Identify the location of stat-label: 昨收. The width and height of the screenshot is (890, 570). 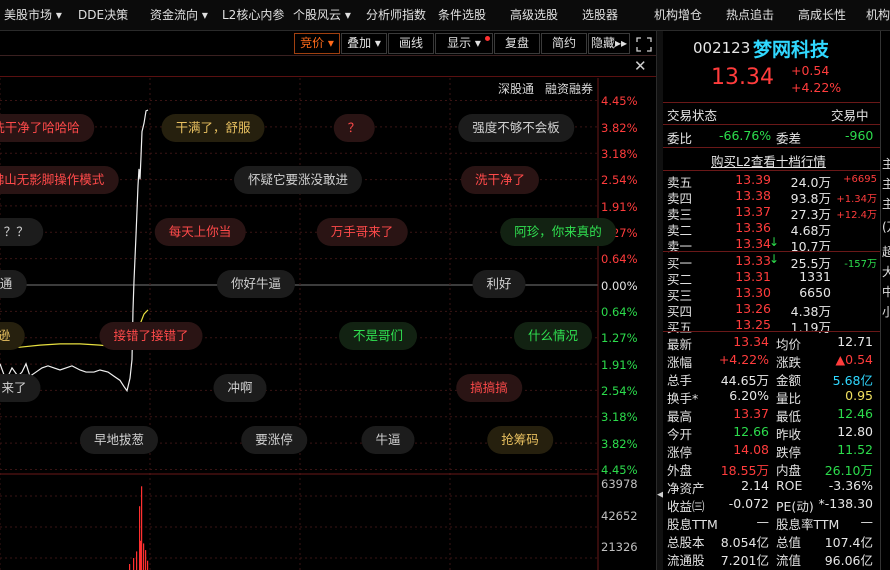
(789, 434).